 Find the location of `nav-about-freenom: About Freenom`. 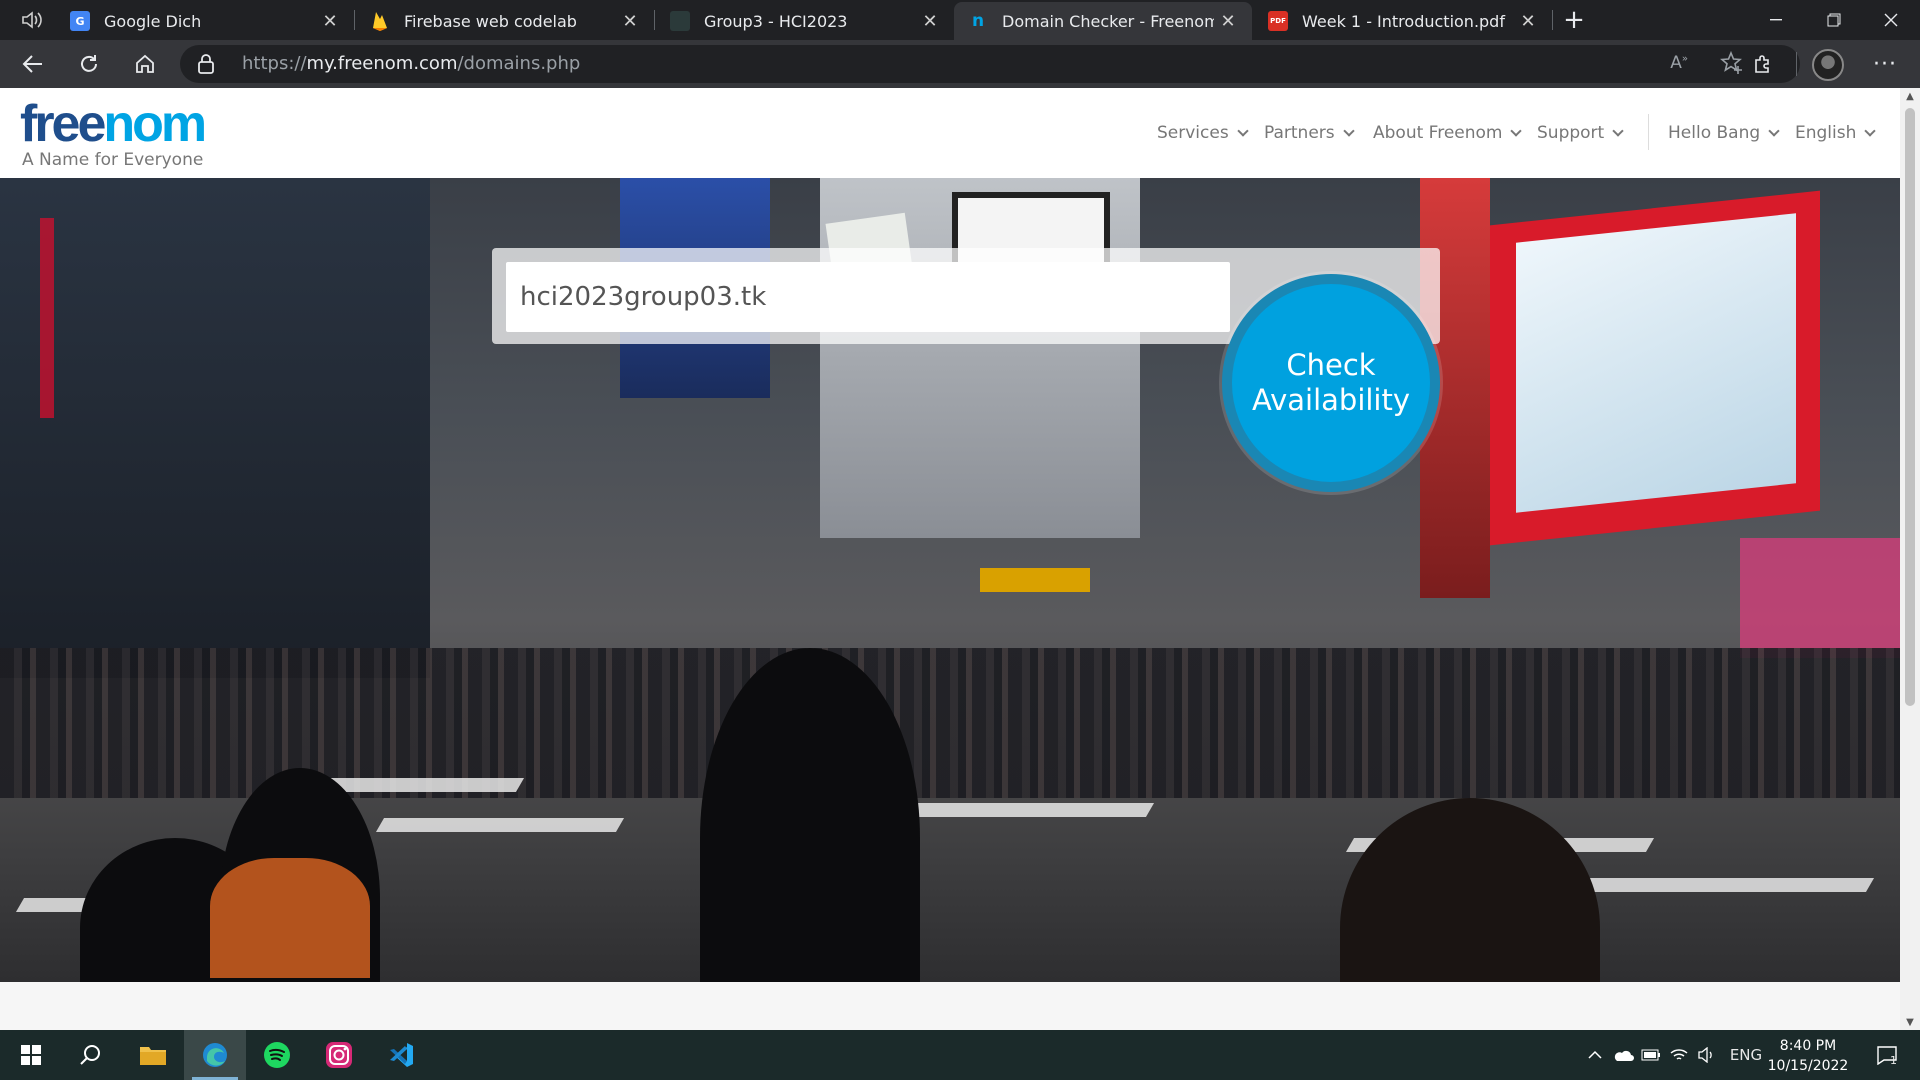

nav-about-freenom: About Freenom is located at coordinates (1448, 133).